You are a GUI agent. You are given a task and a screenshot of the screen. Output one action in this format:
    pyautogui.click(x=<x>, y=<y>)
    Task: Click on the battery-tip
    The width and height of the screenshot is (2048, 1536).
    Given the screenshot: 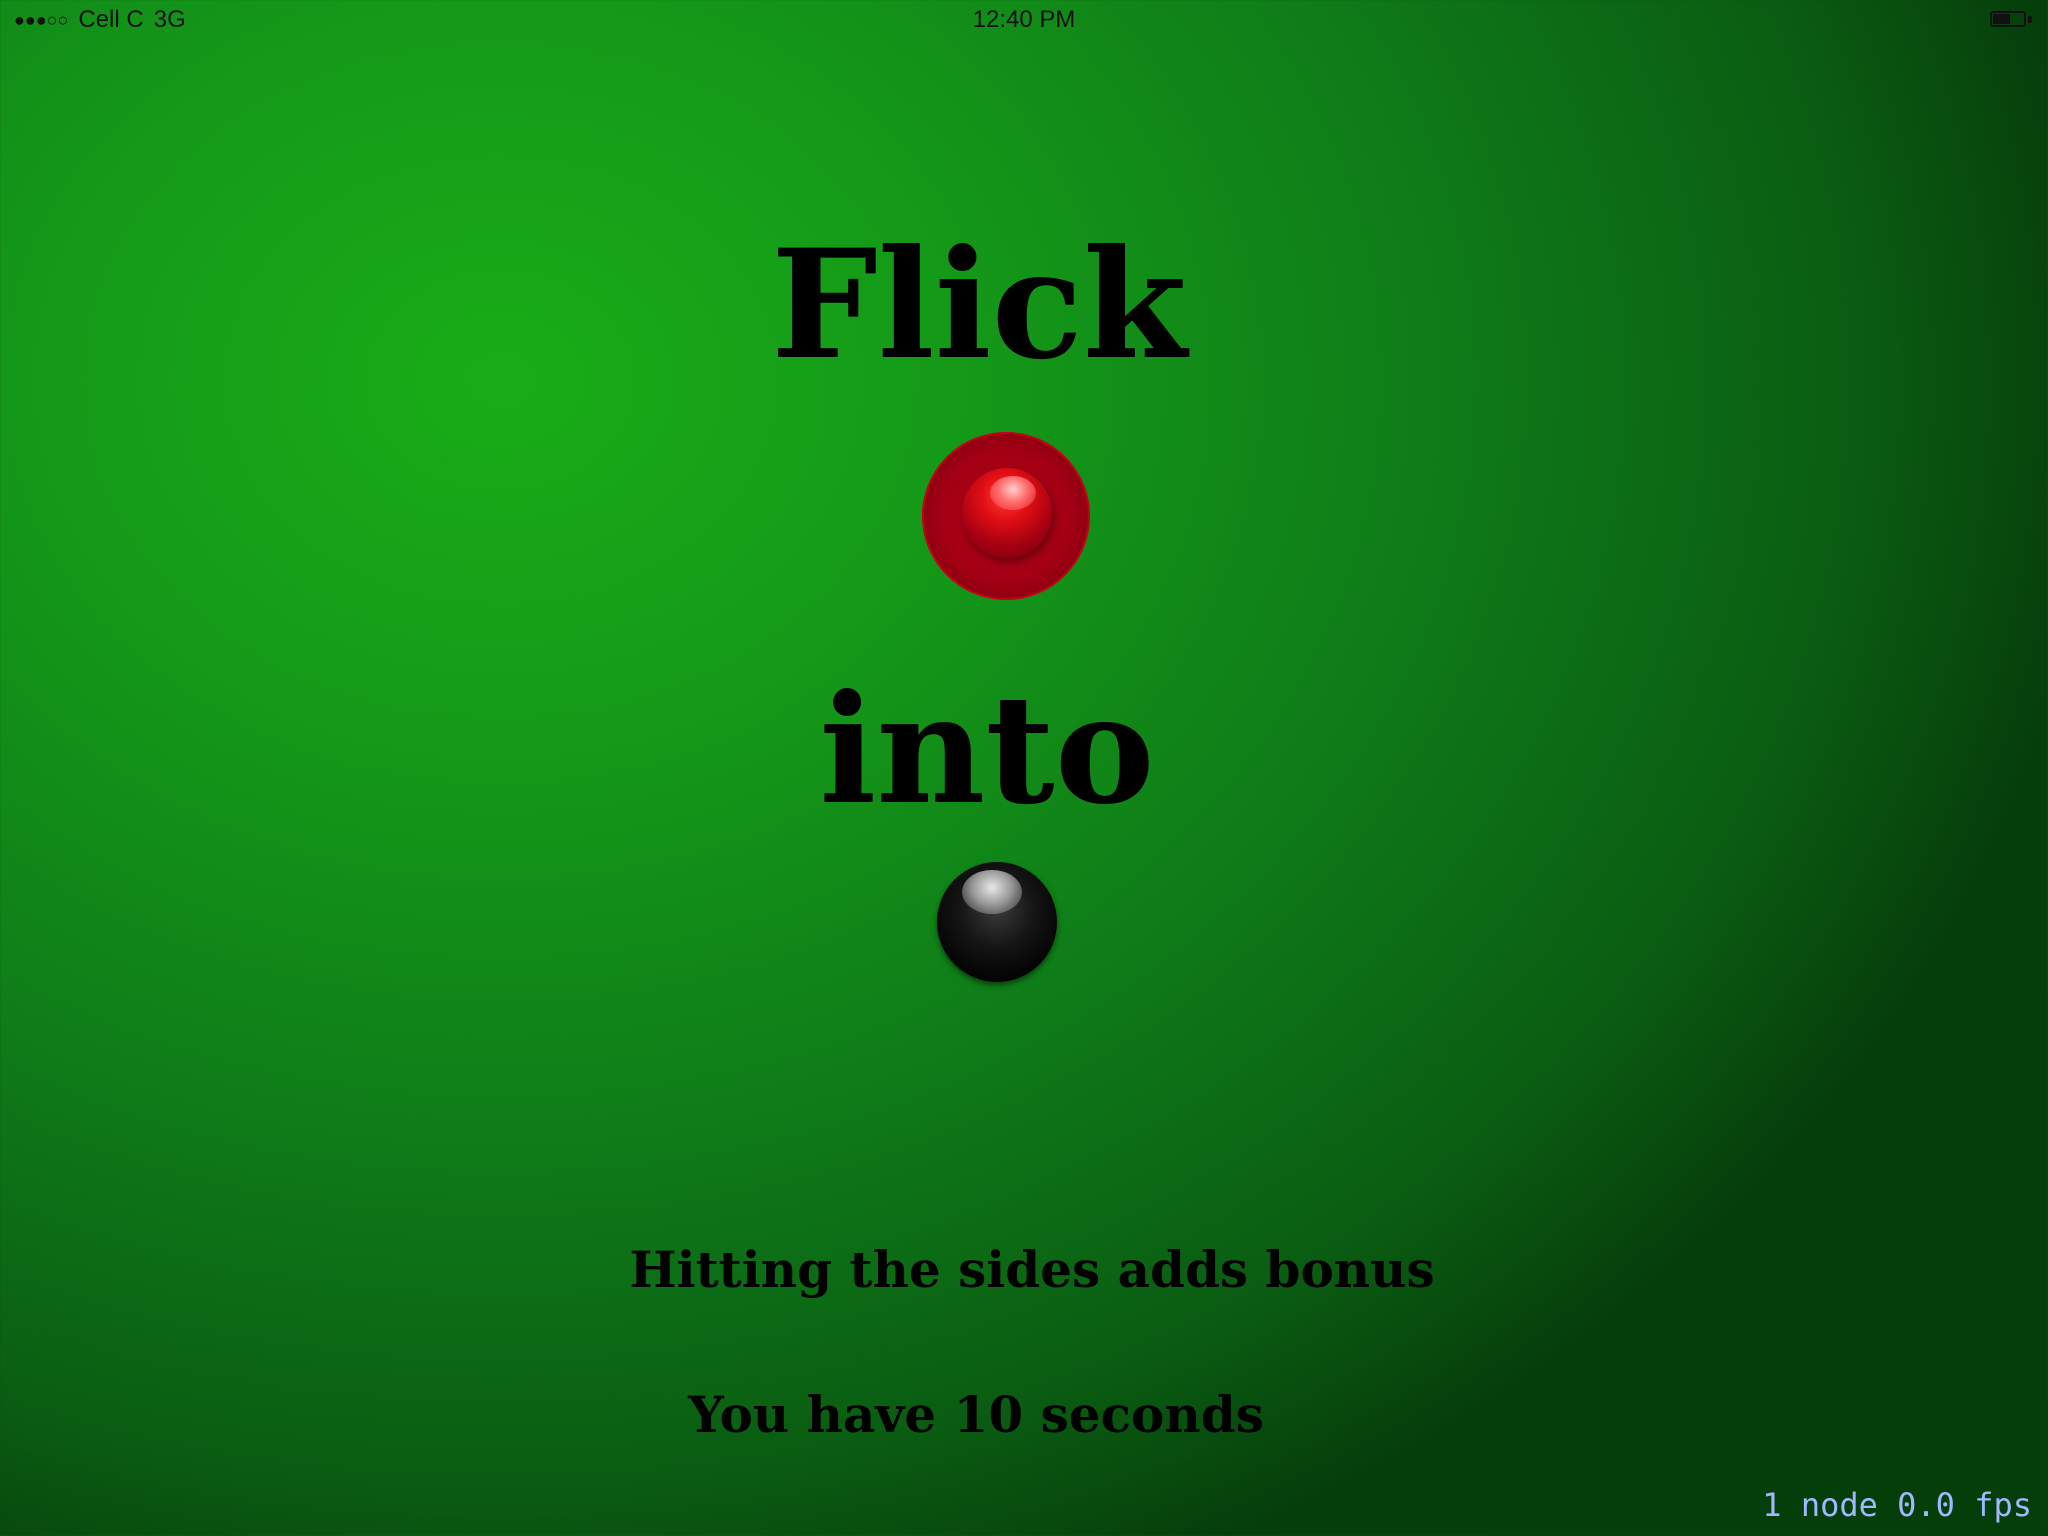 What is the action you would take?
    pyautogui.click(x=2030, y=19)
    